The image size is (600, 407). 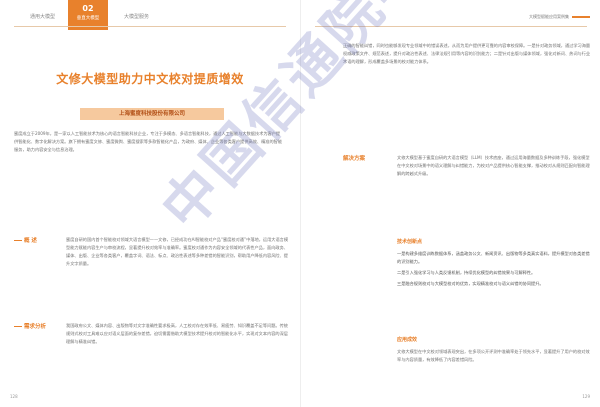 I want to click on list-item: 三是融合规则校对与大模型校对的优势，实现精准校对与语义纠错的协同提升。, so click(x=470, y=283).